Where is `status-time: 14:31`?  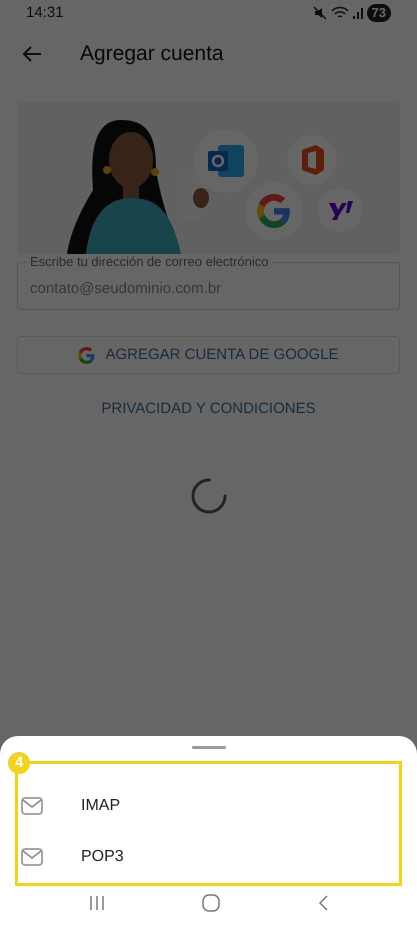 status-time: 14:31 is located at coordinates (45, 12).